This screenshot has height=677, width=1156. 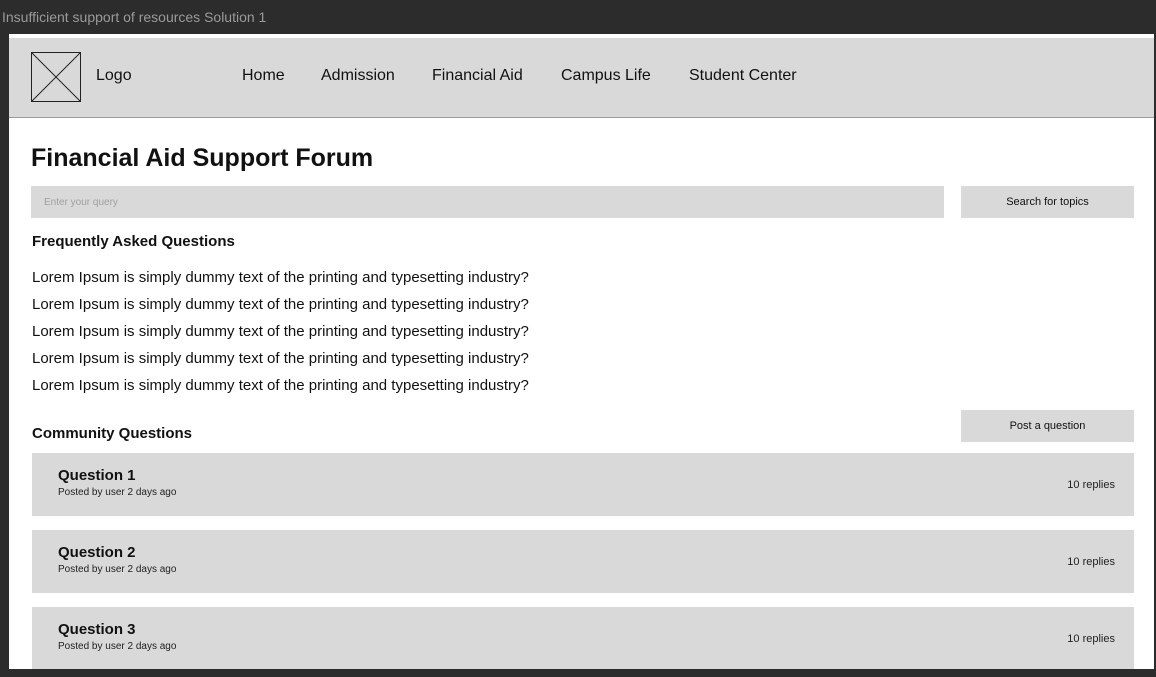 I want to click on search-button: Search for topics, so click(x=1047, y=202).